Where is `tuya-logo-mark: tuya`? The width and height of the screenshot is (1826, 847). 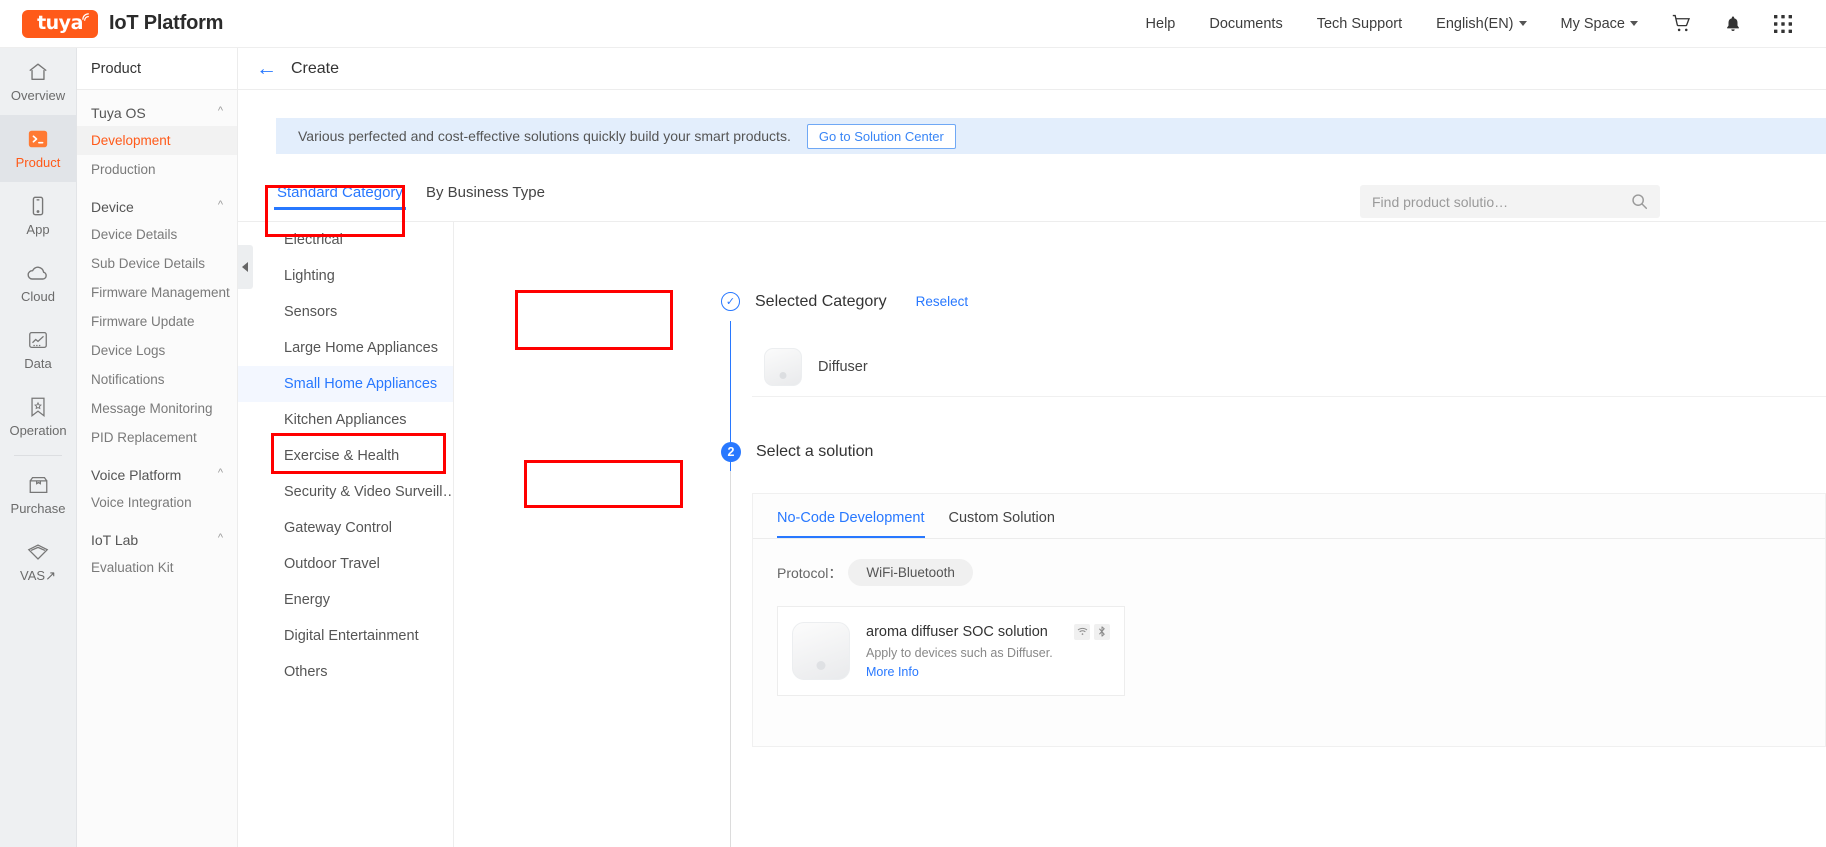
tuya-logo-mark: tuya is located at coordinates (60, 23).